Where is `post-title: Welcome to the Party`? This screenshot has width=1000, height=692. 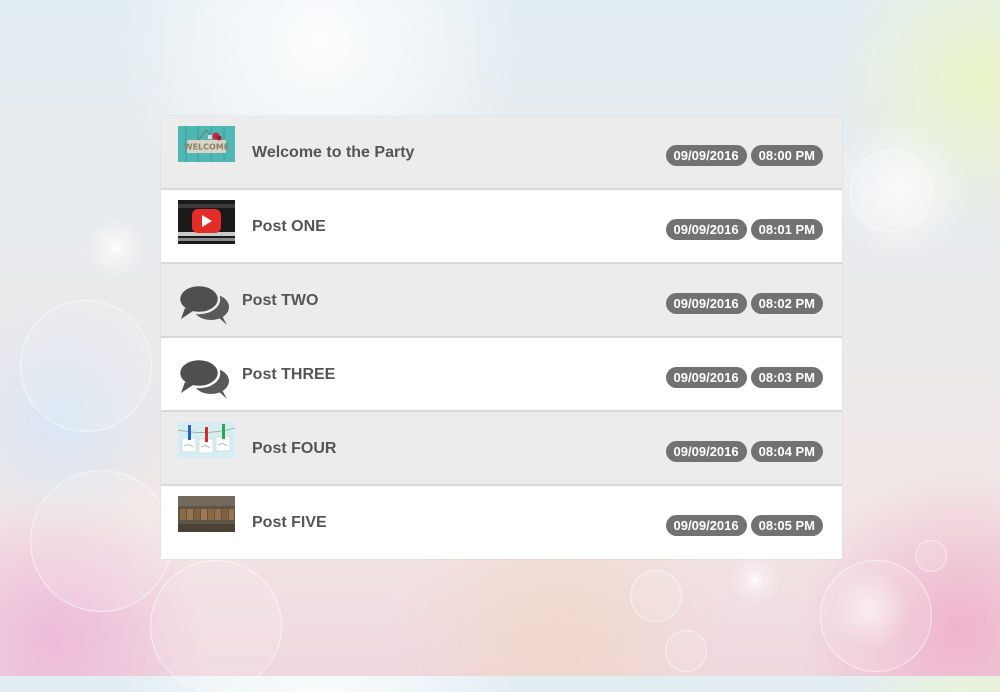
post-title: Welcome to the Party is located at coordinates (333, 153).